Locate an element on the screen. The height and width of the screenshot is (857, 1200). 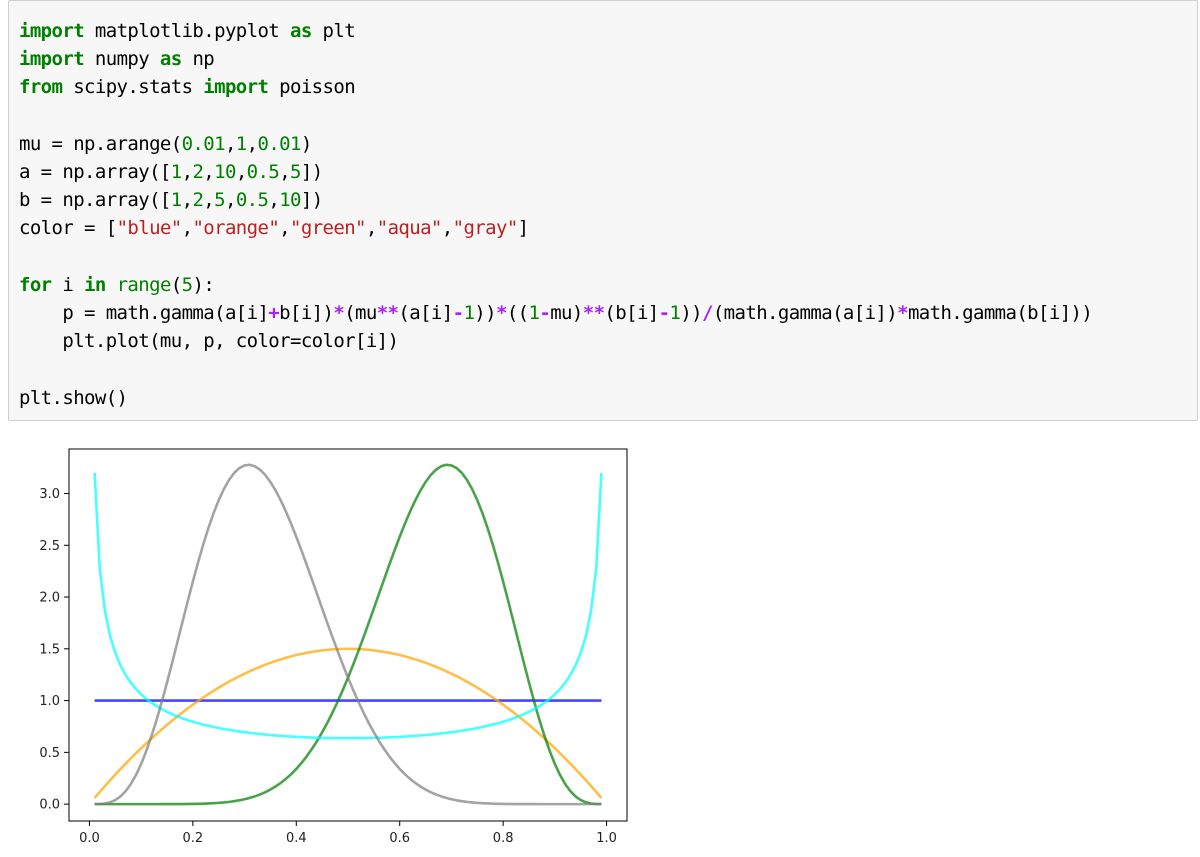
code-line: a = np.array([1,2,10,0.5,5]) is located at coordinates (555, 172).